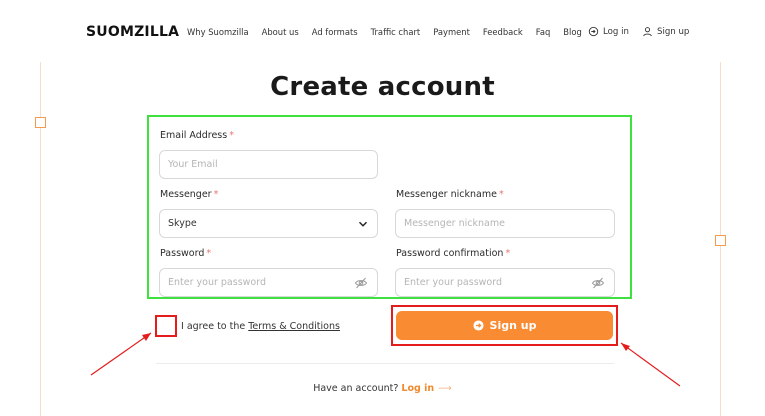 This screenshot has width=765, height=416. Describe the element at coordinates (454, 223) in the screenshot. I see `nickname-placeholder: Messenger nickname` at that location.